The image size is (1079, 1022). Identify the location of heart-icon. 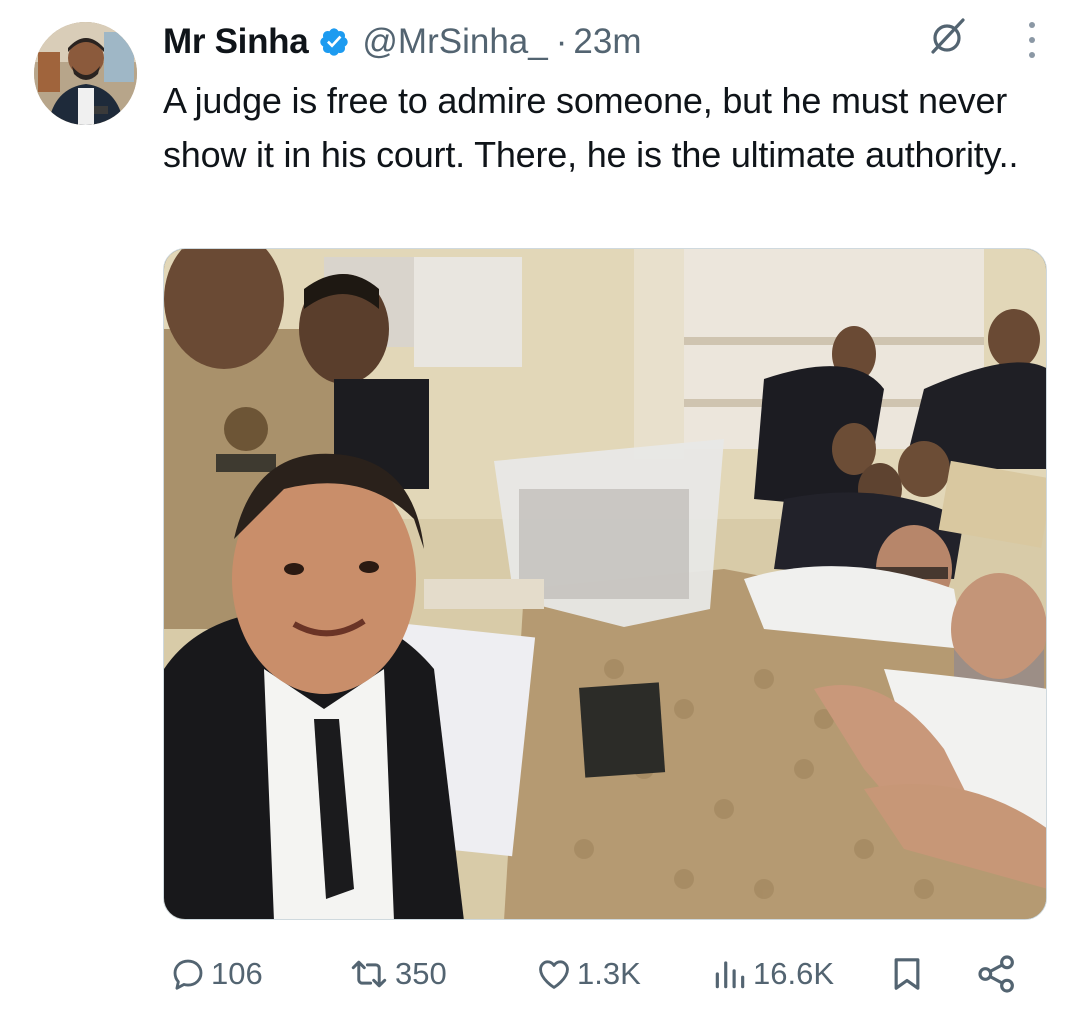
(554, 974).